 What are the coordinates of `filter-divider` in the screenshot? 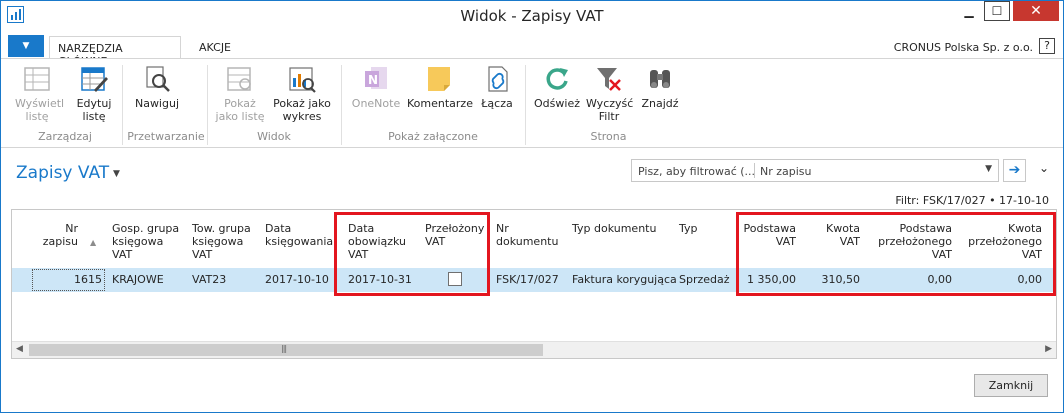 It's located at (754, 170).